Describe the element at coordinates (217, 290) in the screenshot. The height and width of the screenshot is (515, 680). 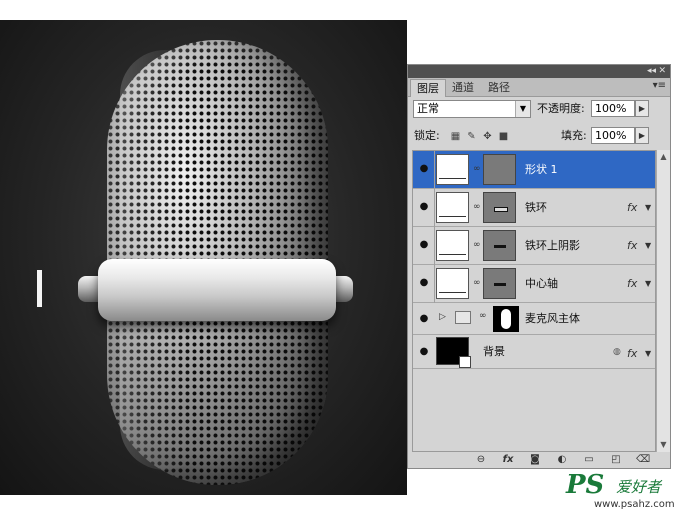
I see `mic-metal-ring` at that location.